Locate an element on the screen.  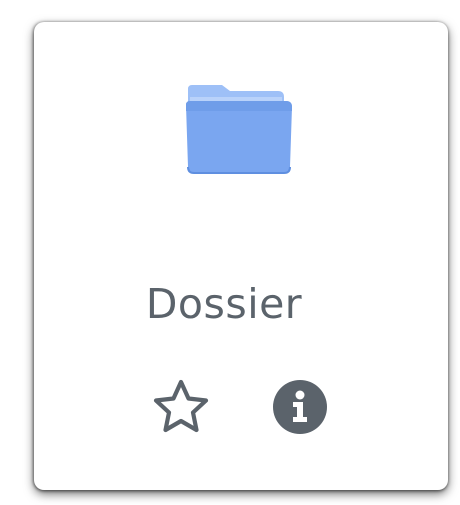
item-title: Dossier is located at coordinates (224, 304).